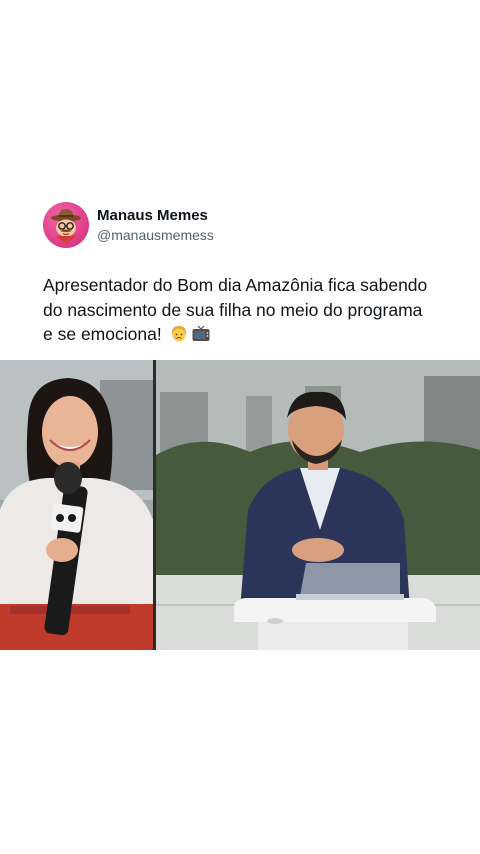 This screenshot has height=854, width=480. Describe the element at coordinates (76, 505) in the screenshot. I see `reporter-left-panel-icon` at that location.